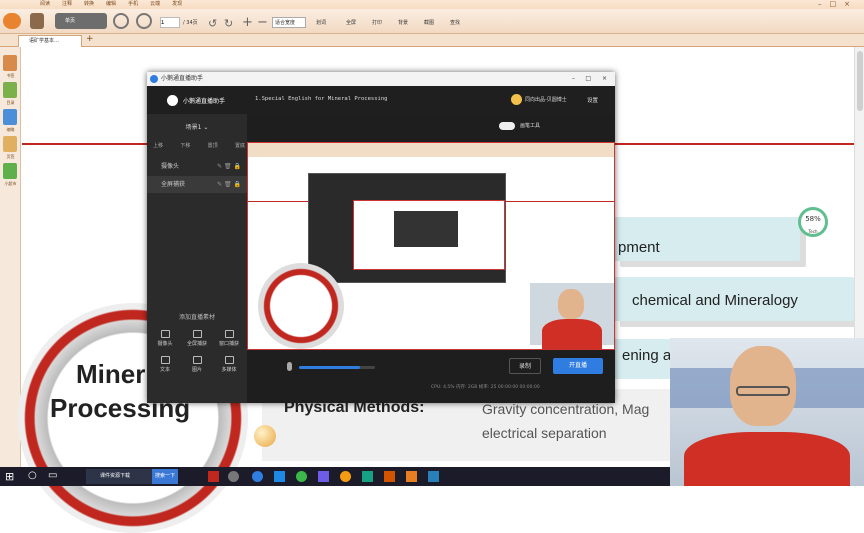 This screenshot has width=864, height=533. What do you see at coordinates (45, 4) in the screenshot?
I see `menu-item: 阅读` at bounding box center [45, 4].